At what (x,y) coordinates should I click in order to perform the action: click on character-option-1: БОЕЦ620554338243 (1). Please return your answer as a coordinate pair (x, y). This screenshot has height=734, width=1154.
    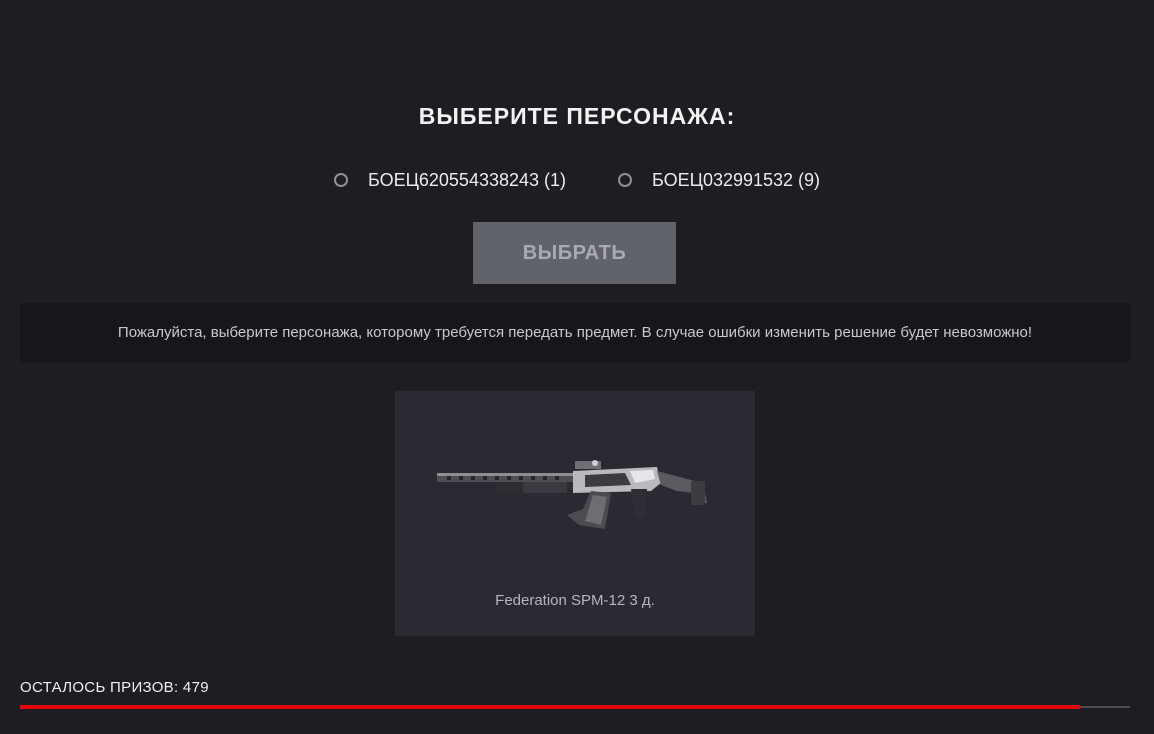
    Looking at the image, I should click on (450, 180).